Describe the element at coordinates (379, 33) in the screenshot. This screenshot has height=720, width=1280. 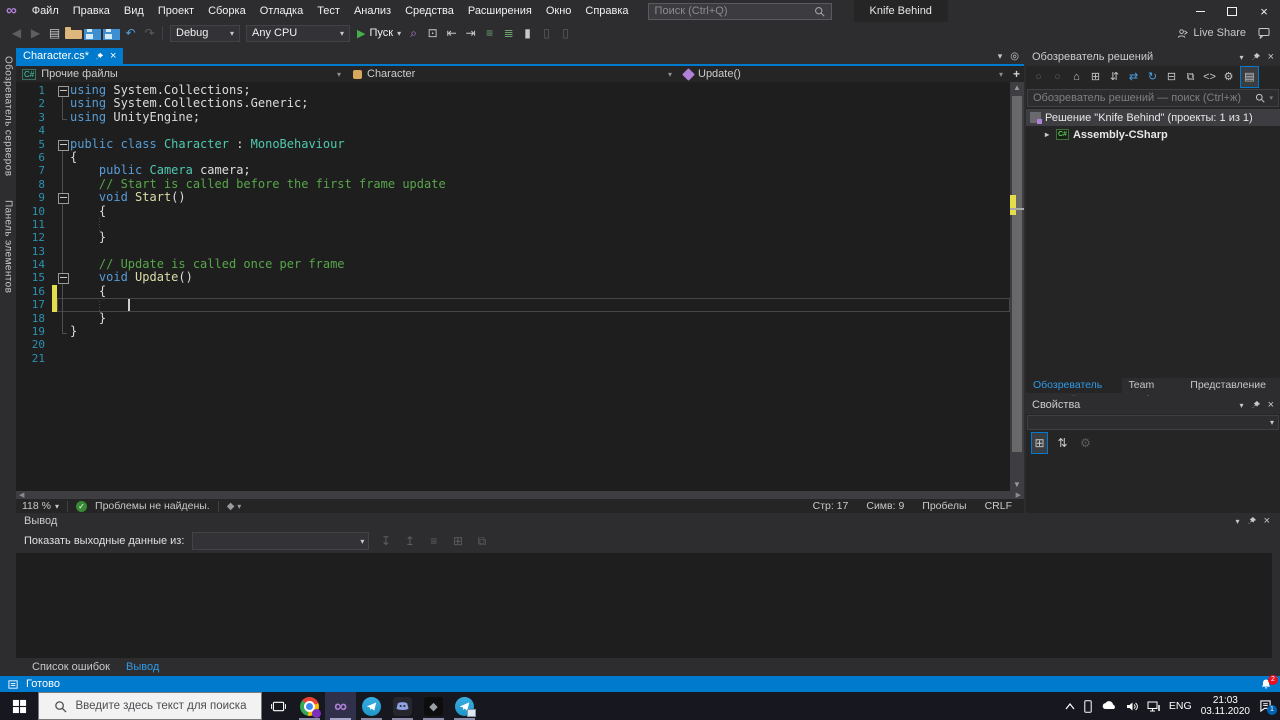
I see `start-debugging-button: ▶ Пуск ▾` at that location.